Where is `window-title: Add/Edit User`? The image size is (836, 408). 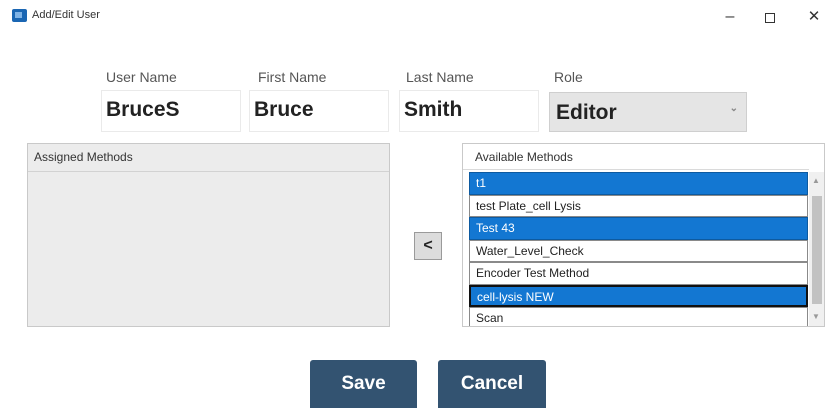
window-title: Add/Edit User is located at coordinates (66, 15).